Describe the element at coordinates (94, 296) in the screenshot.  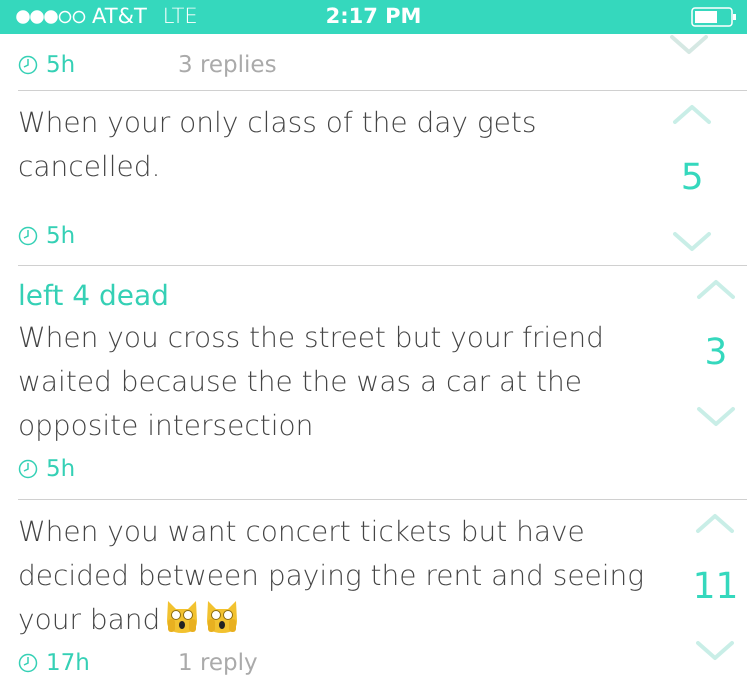
I see `post-title: left 4 dead` at that location.